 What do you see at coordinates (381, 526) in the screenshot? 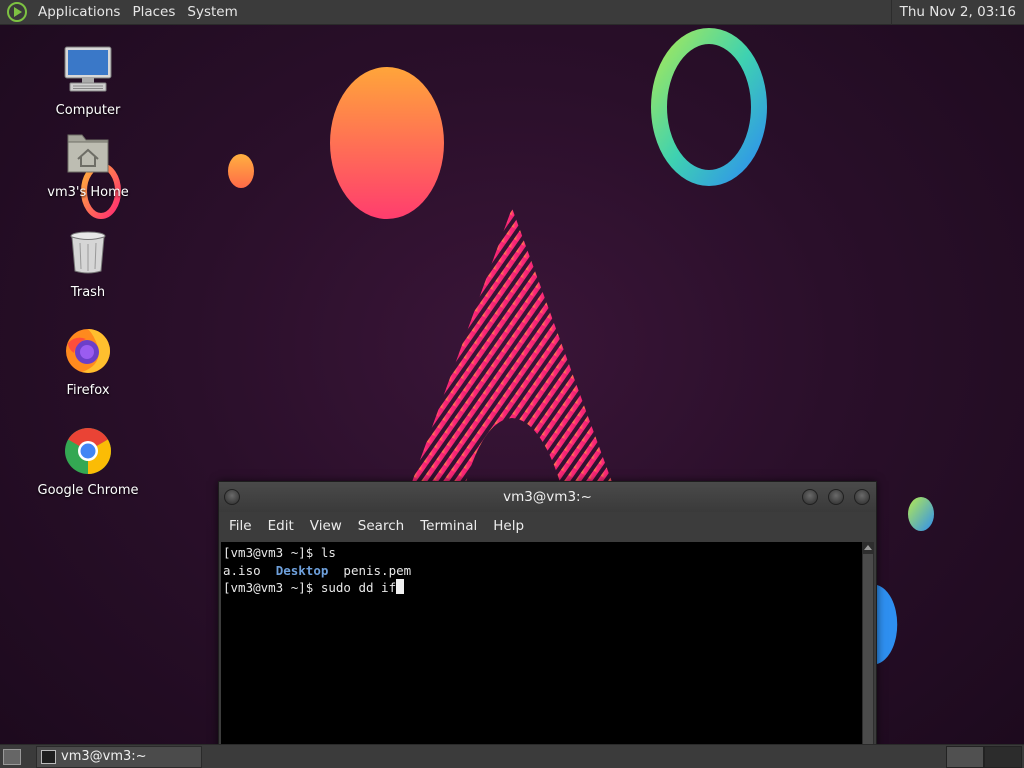
I see `menu-search: Search` at bounding box center [381, 526].